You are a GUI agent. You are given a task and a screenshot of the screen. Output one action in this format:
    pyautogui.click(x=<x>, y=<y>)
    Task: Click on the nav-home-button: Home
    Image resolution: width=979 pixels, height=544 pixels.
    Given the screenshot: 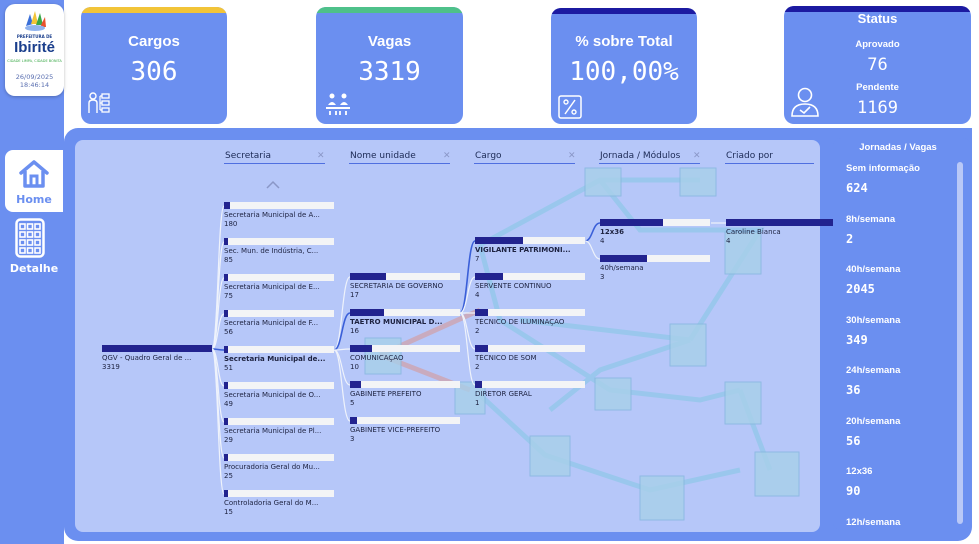 What is the action you would take?
    pyautogui.click(x=34, y=181)
    